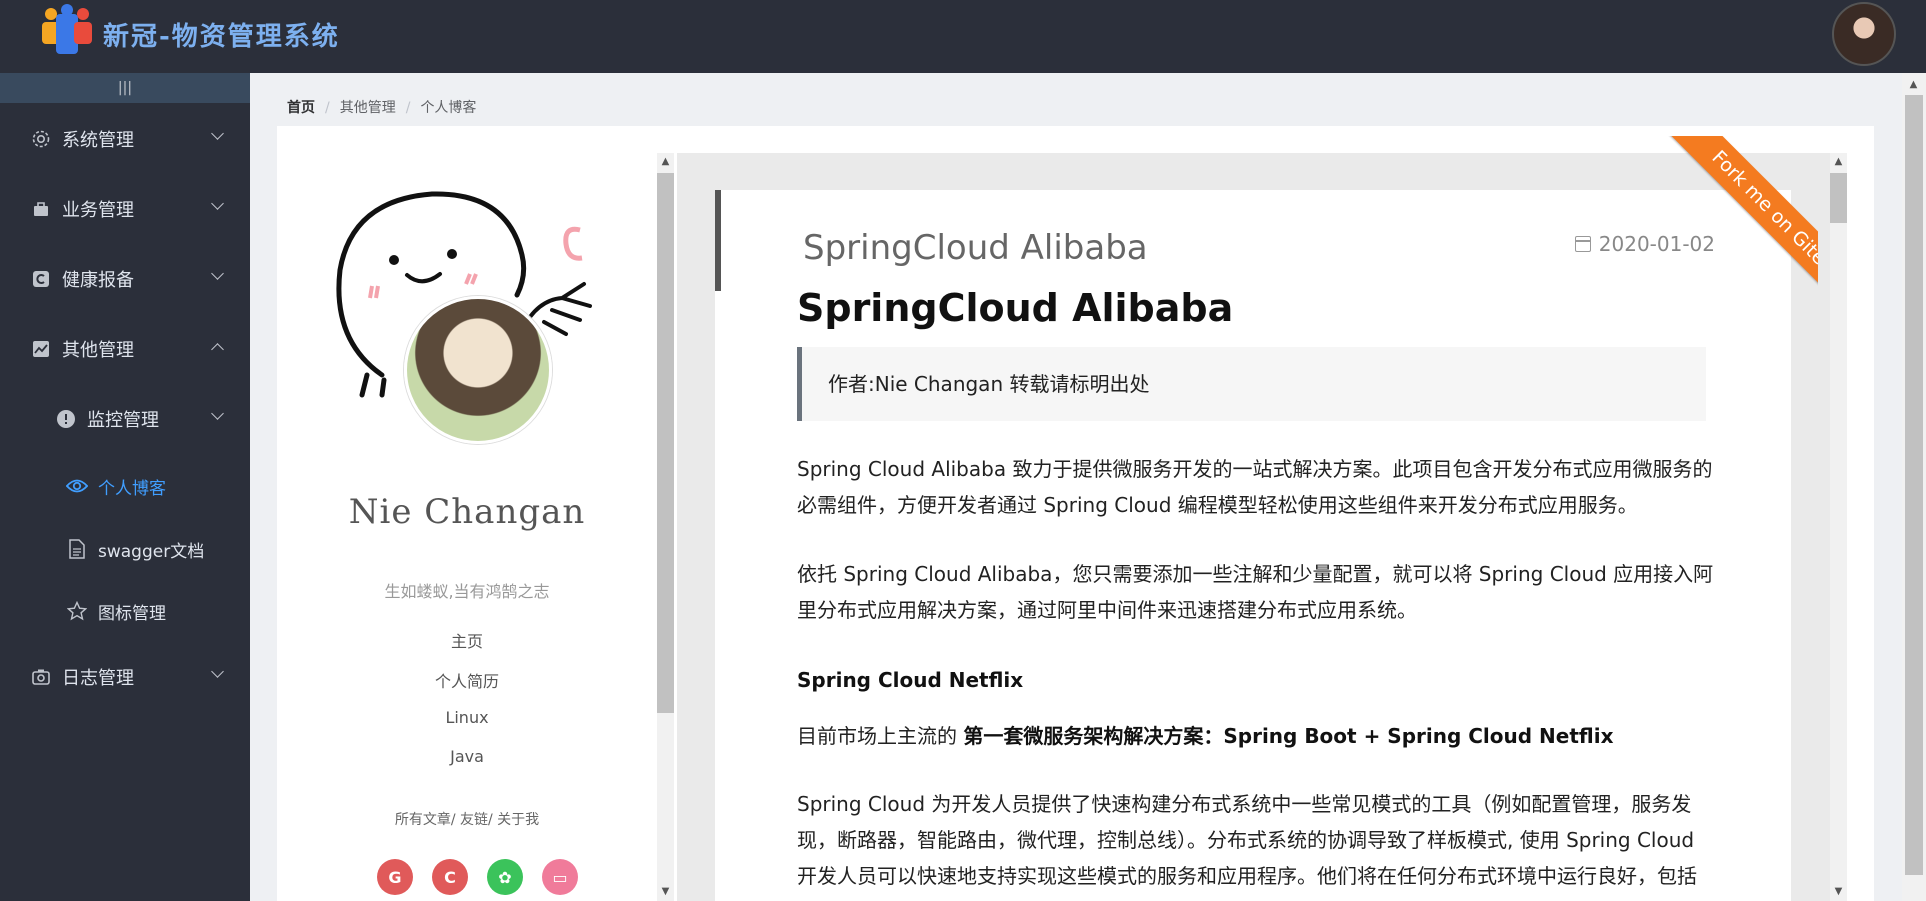  I want to click on sidebar-item-other: 其他管理, so click(125, 349).